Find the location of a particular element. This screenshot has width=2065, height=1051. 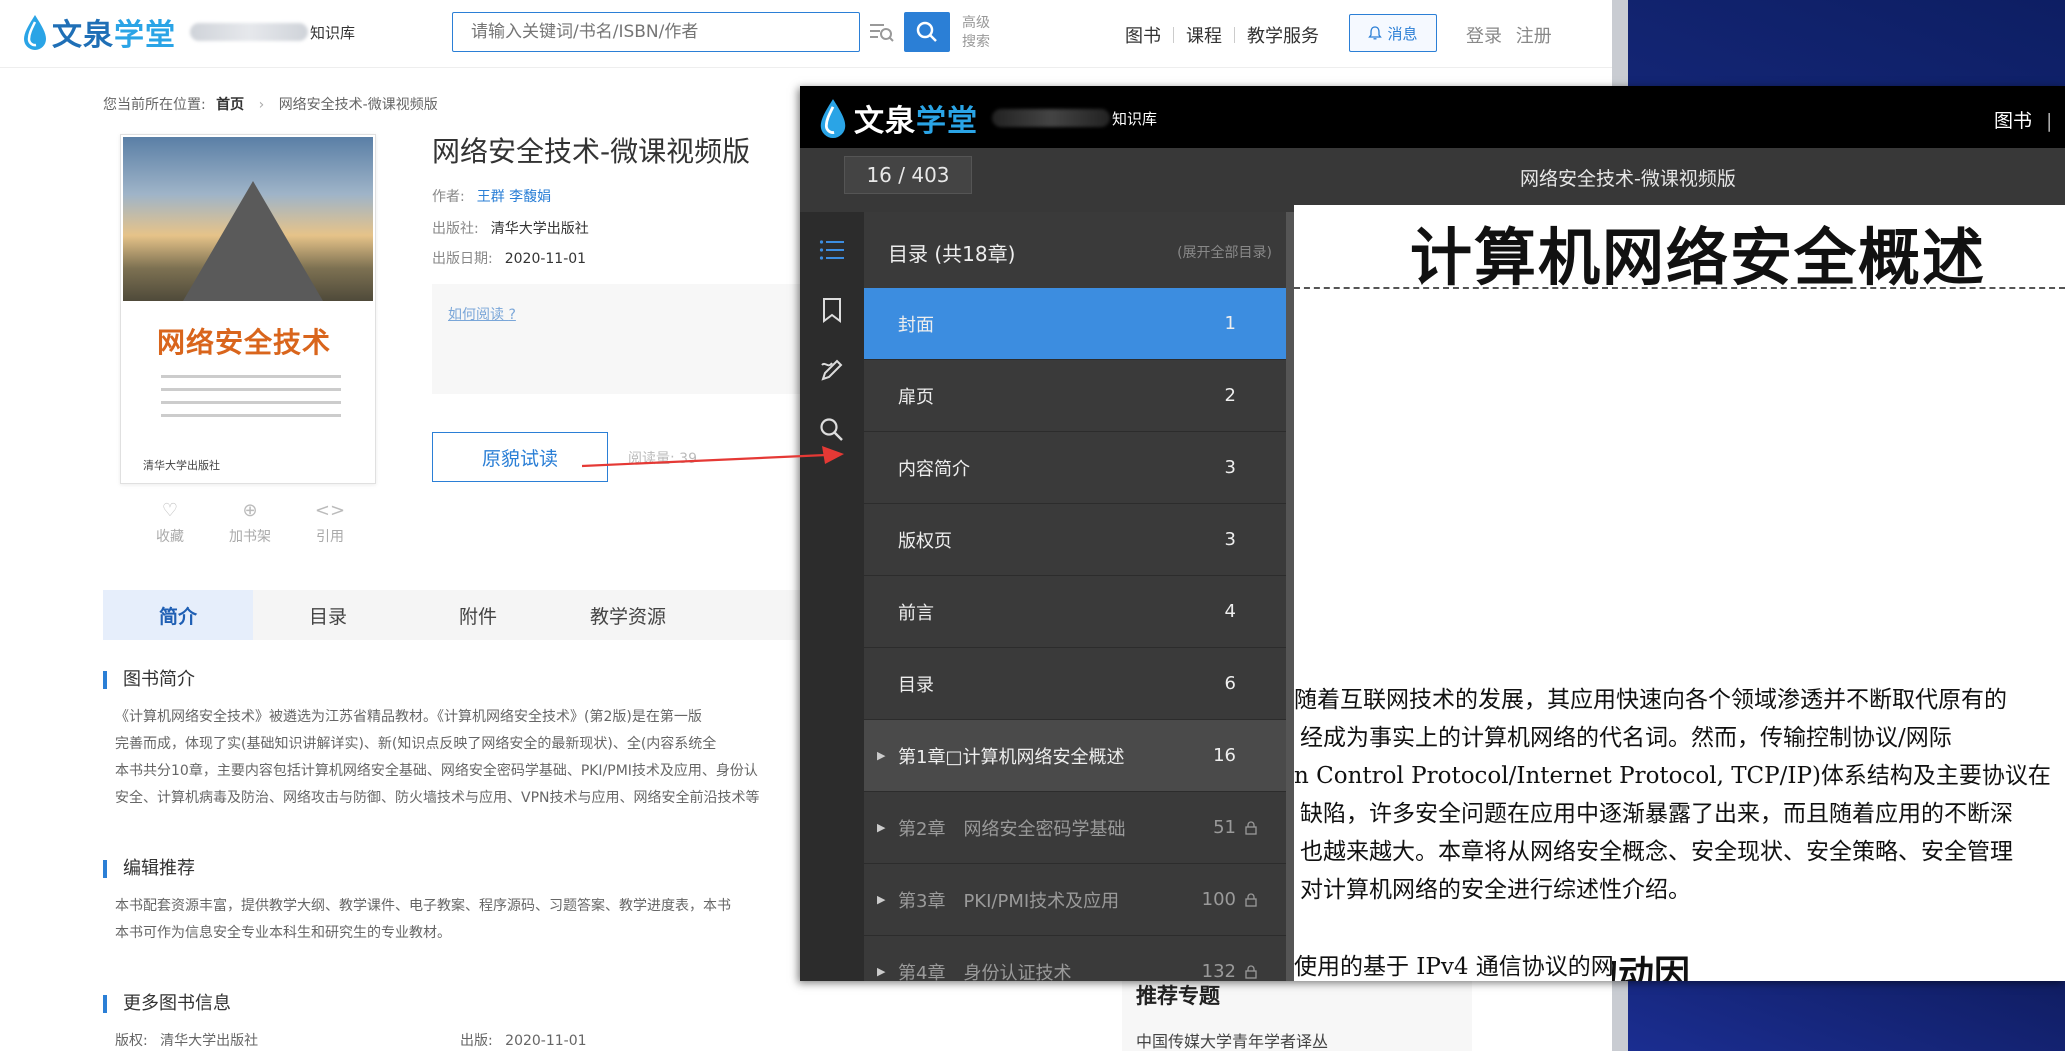

copyright-label: 版权: is located at coordinates (131, 1041).